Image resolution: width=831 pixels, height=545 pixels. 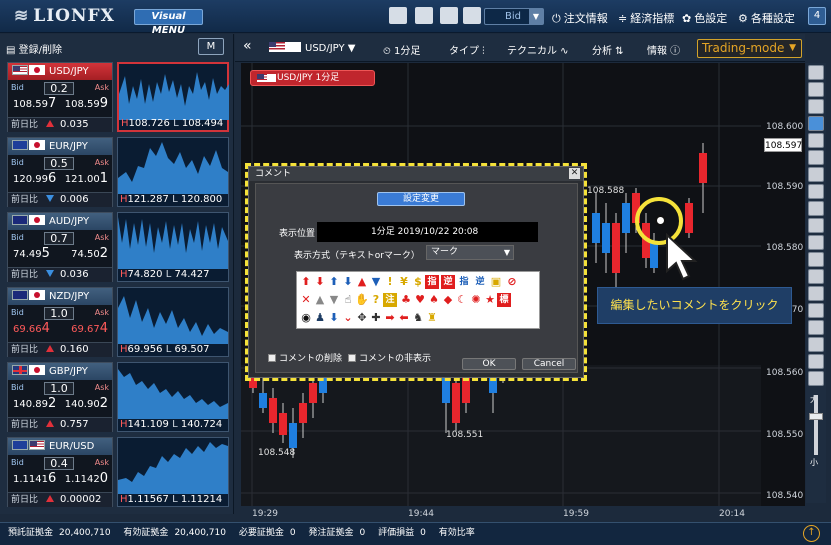 What do you see at coordinates (816, 208) in the screenshot?
I see `fib-tool-icon` at bounding box center [816, 208].